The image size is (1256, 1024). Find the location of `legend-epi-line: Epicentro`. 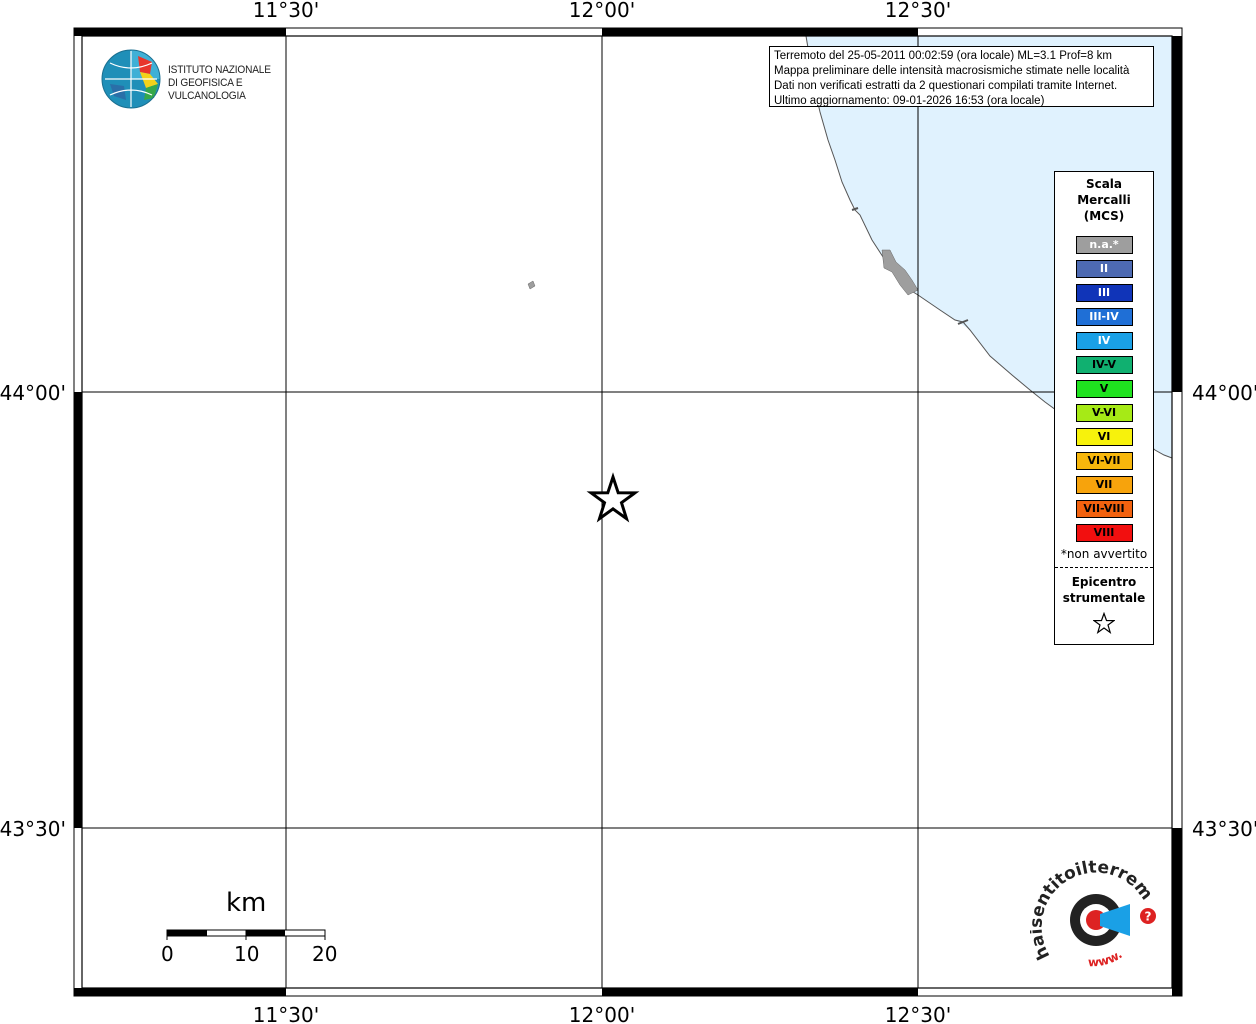

legend-epi-line: Epicentro is located at coordinates (1104, 582).